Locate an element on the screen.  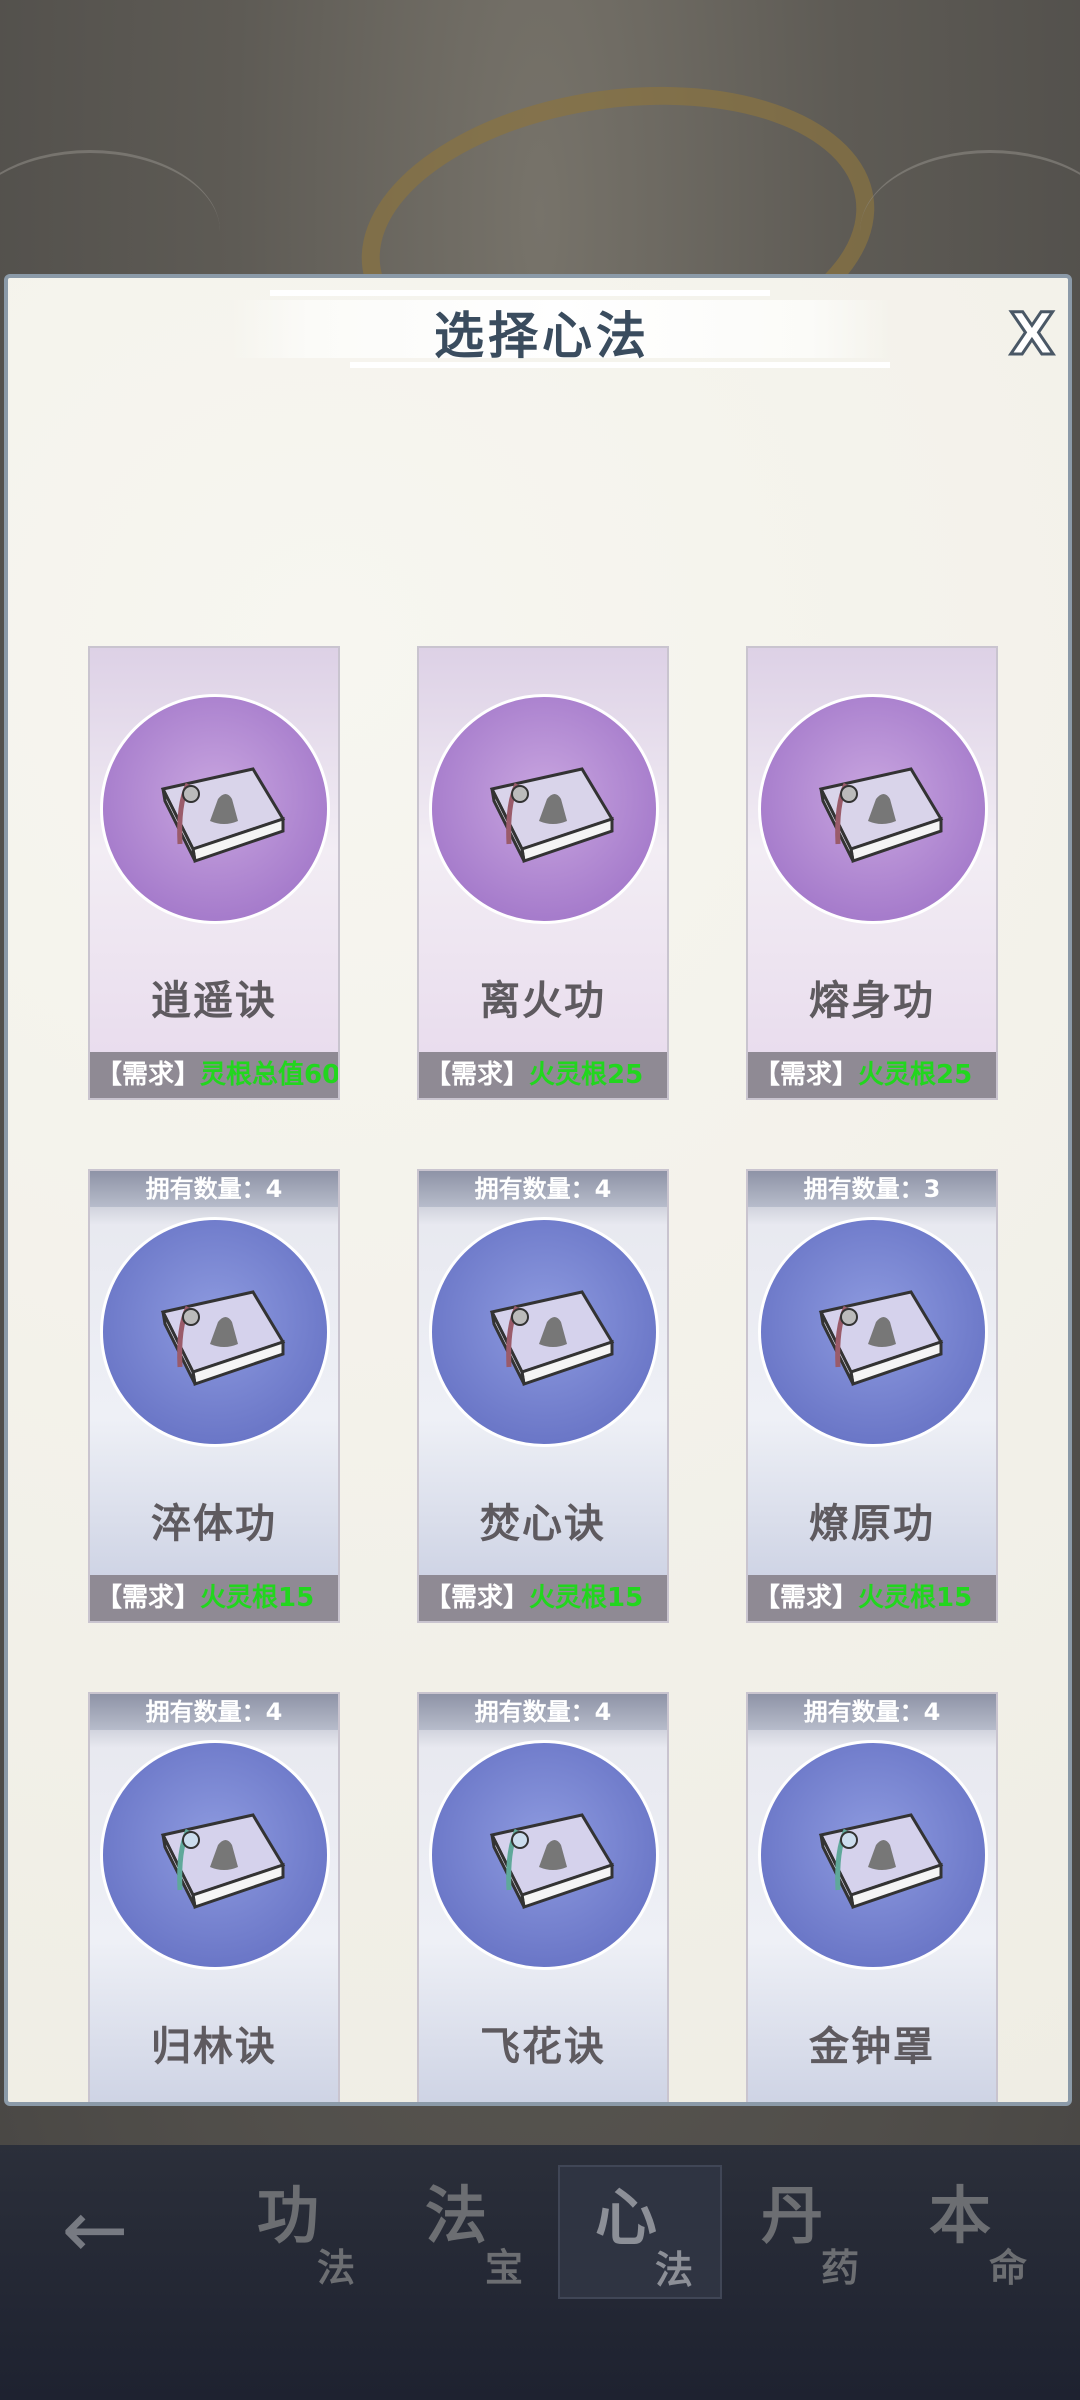
xiaoyao-book-icon is located at coordinates (223, 815).